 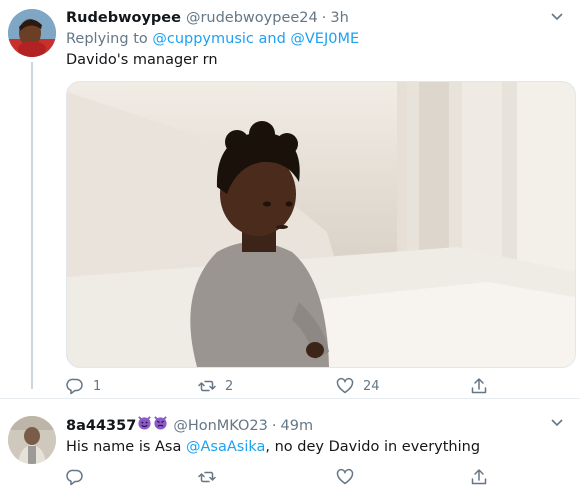 I want to click on mention-link-cuppymusic: @cuppymusic, so click(x=203, y=39).